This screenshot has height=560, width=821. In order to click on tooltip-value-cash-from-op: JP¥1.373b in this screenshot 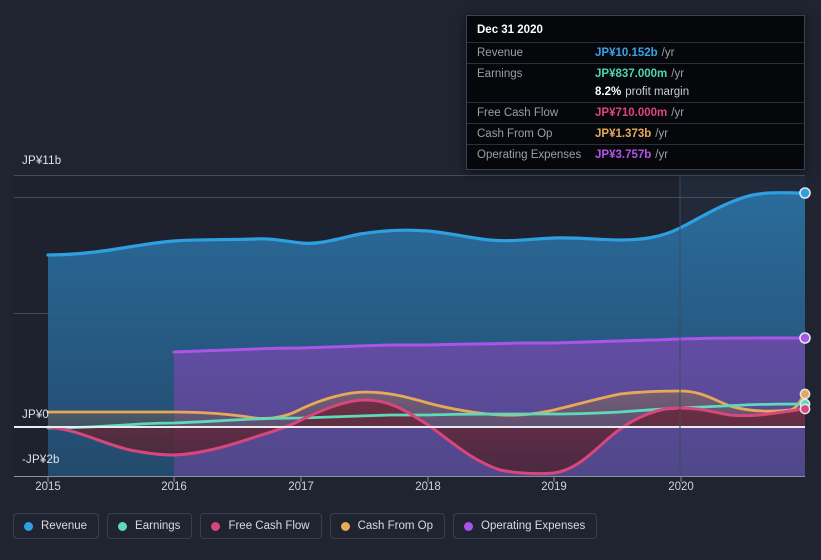, I will do `click(623, 134)`.